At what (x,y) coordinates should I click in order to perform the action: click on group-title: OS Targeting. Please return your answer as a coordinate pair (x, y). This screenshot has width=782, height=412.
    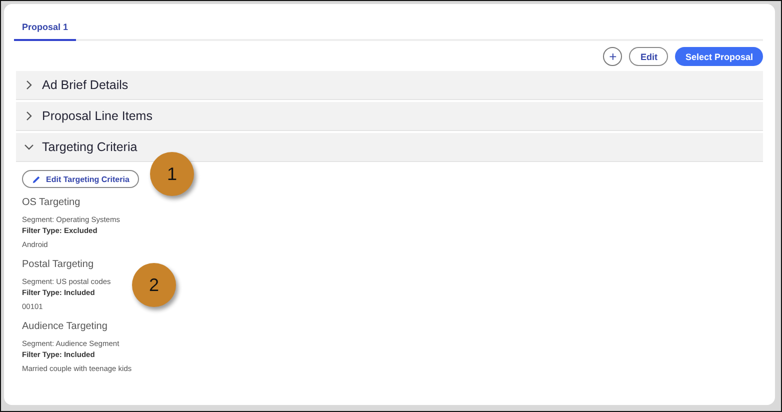
    Looking at the image, I should click on (51, 202).